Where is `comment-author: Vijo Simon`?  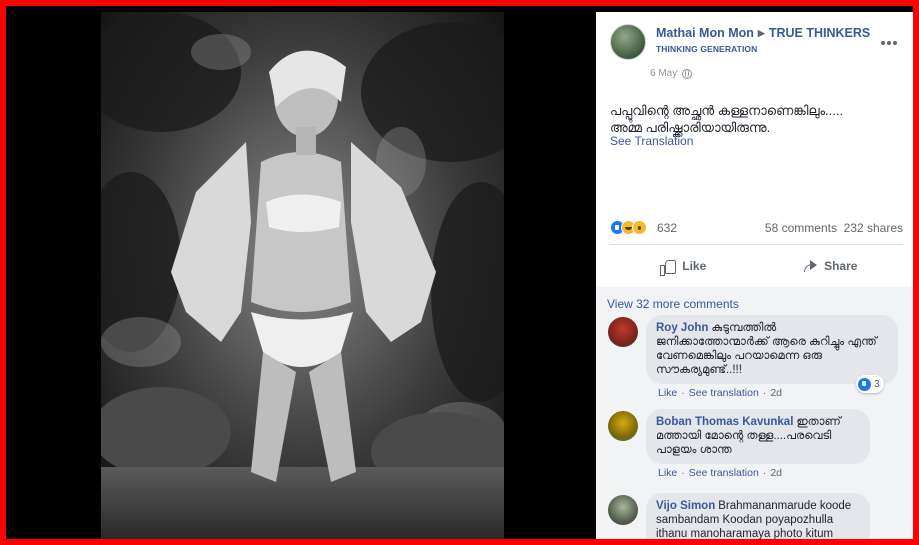
comment-author: Vijo Simon is located at coordinates (685, 506).